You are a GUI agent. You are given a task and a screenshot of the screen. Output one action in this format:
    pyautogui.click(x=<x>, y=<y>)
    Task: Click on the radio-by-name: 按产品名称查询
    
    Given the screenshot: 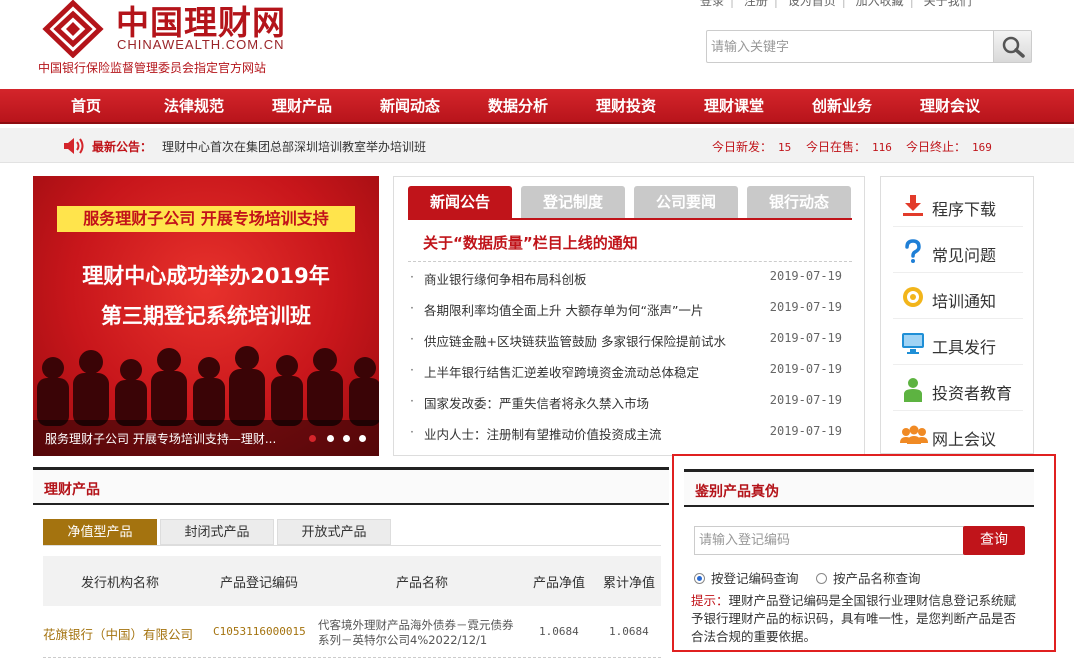 What is the action you would take?
    pyautogui.click(x=868, y=577)
    